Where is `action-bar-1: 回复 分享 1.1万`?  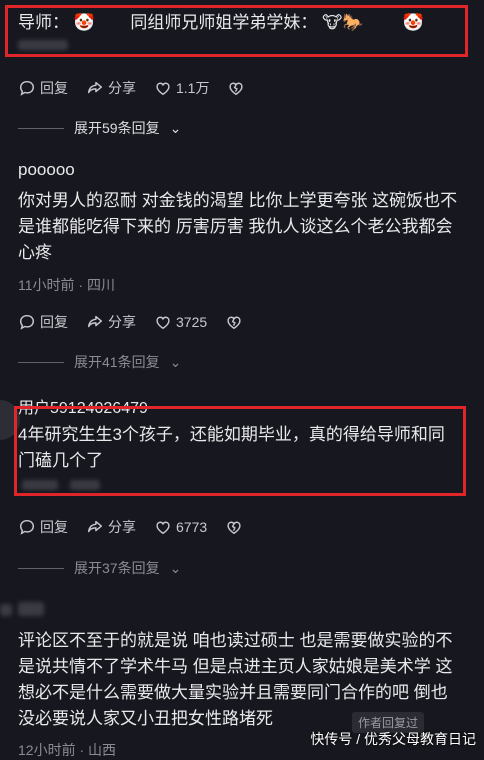 action-bar-1: 回复 分享 1.1万 is located at coordinates (131, 88).